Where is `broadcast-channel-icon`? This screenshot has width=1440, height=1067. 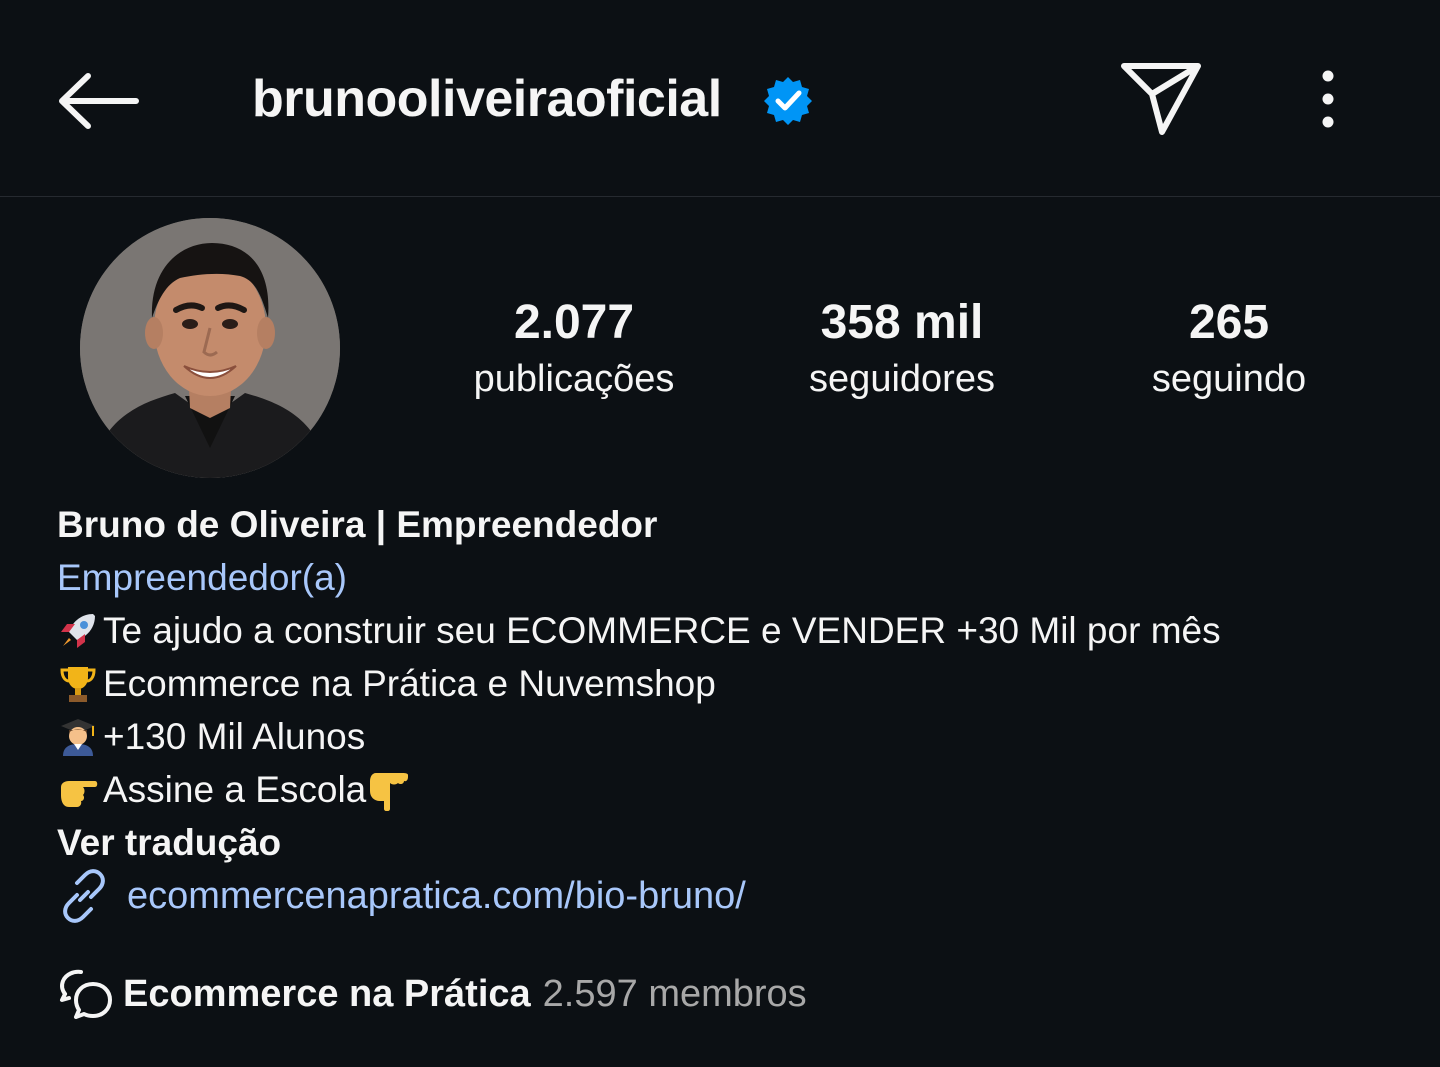 broadcast-channel-icon is located at coordinates (85, 994).